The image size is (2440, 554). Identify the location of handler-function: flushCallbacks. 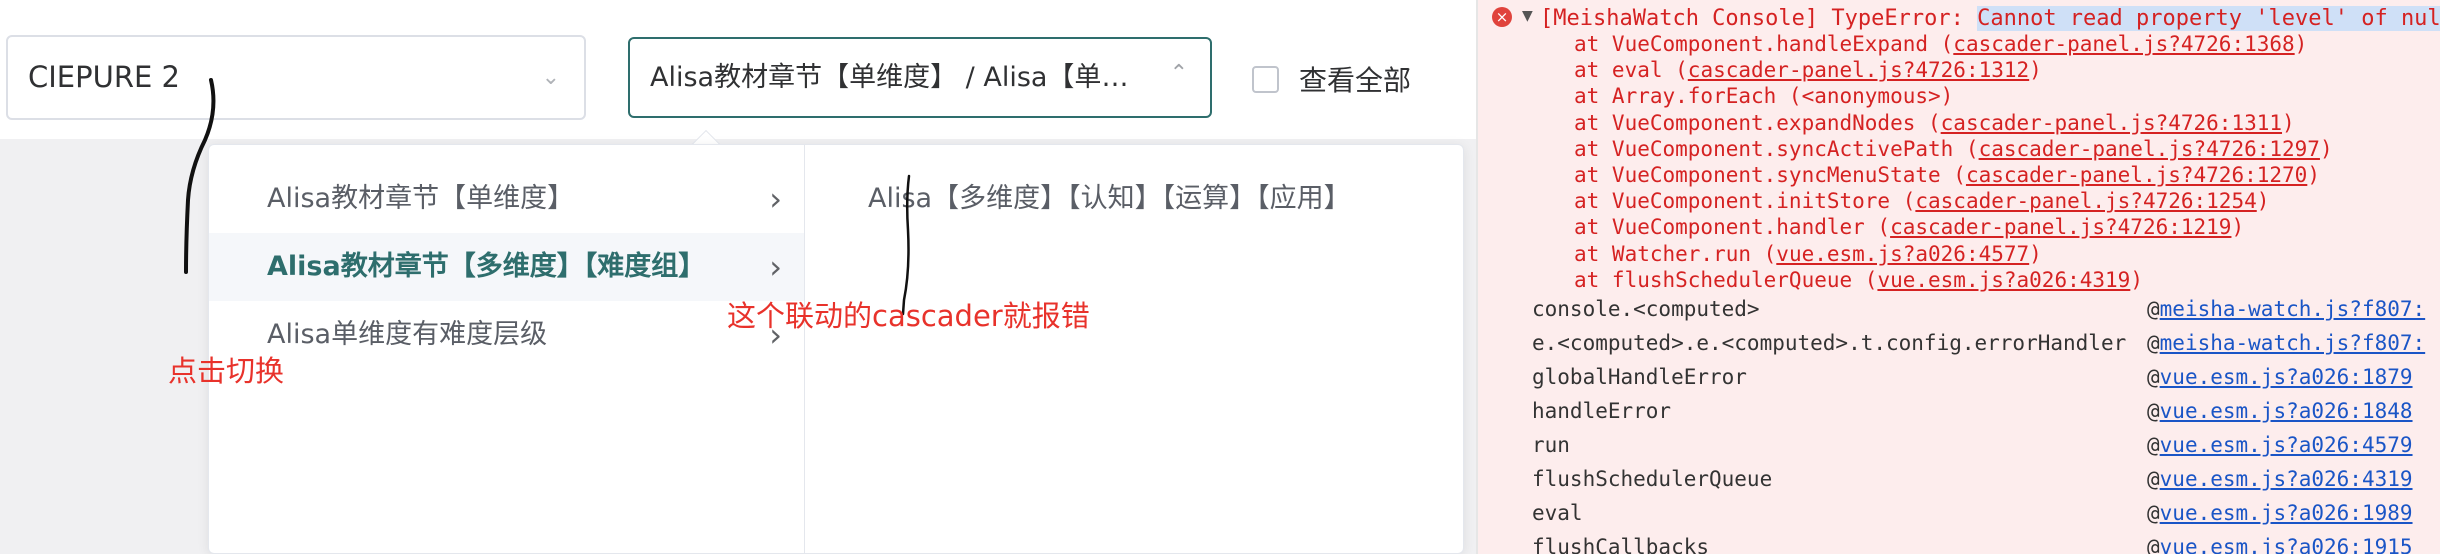
(1621, 544).